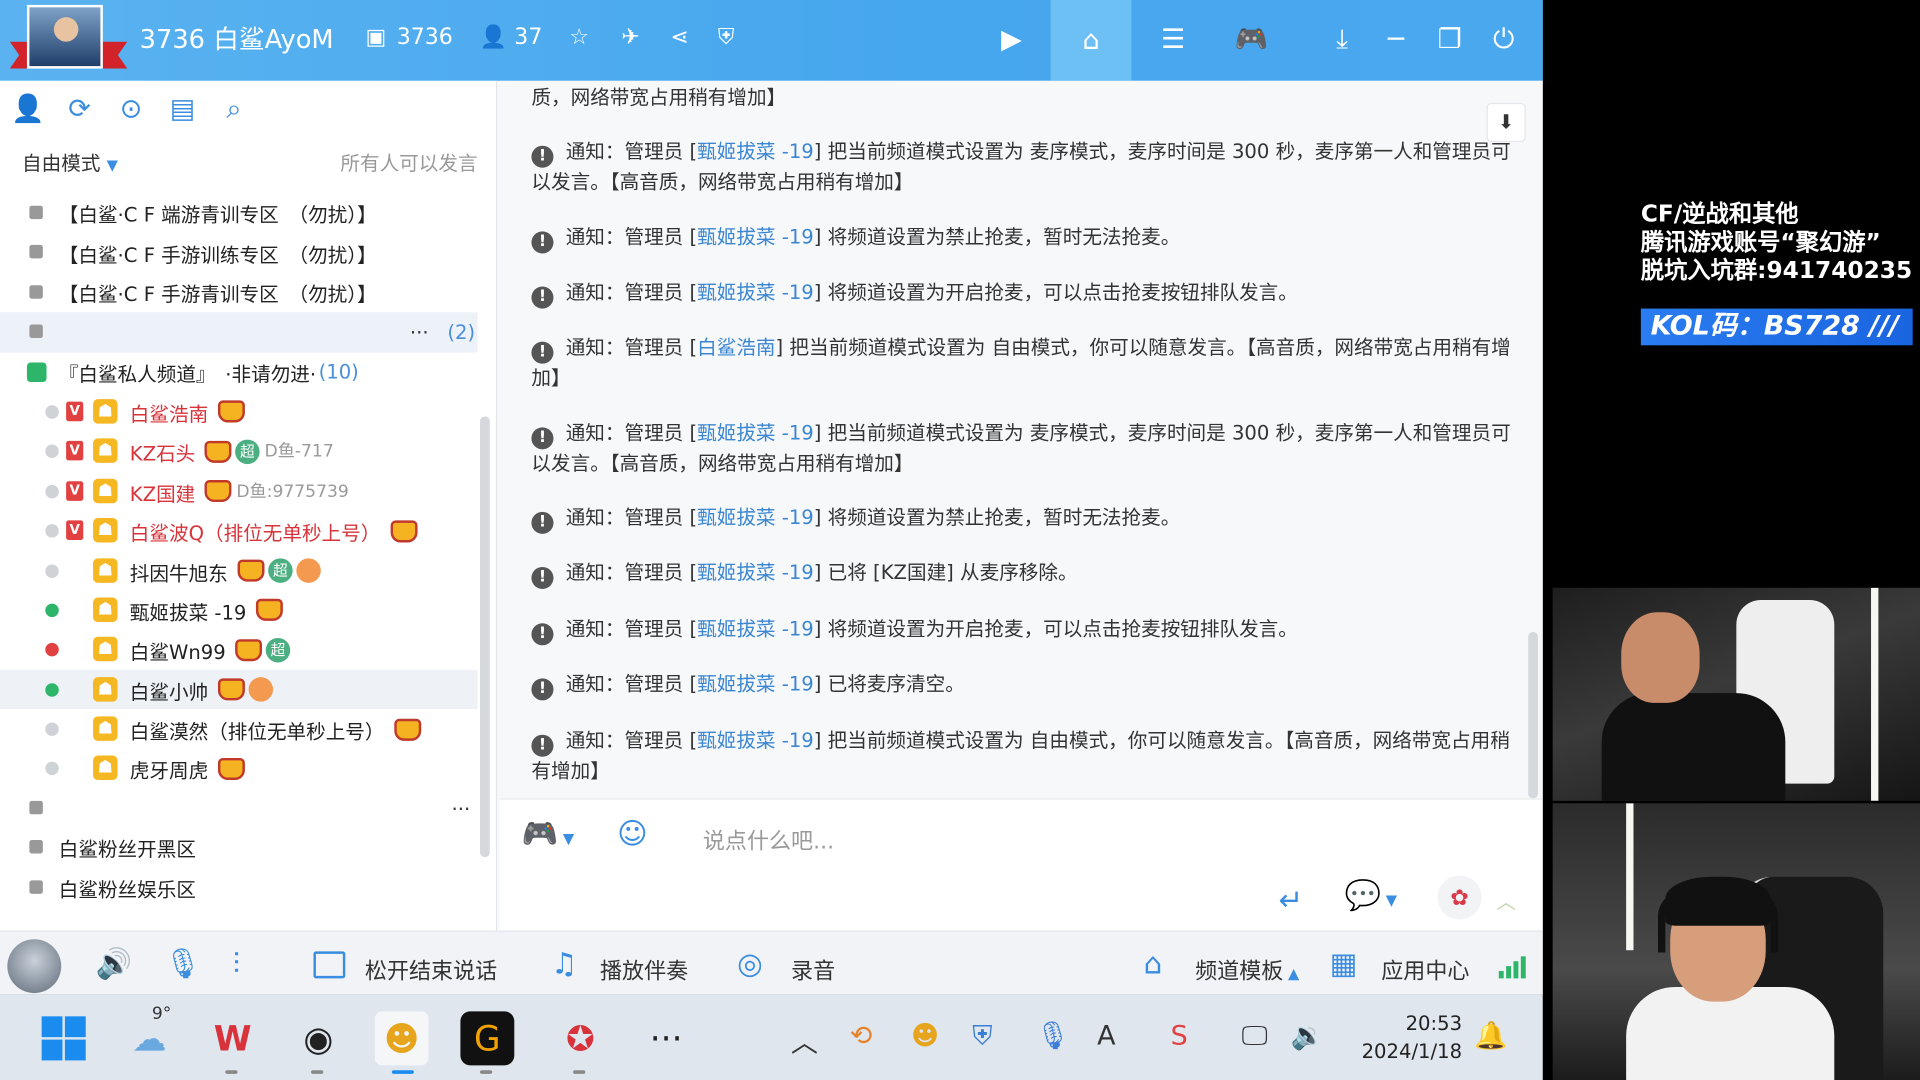 The width and height of the screenshot is (1920, 1080). I want to click on chat-notice: ! 通知：管理员 [甄姬拔菜 -19] 将频道设置为禁止抢麦，暂时无法抢麦。, so click(1024, 238).